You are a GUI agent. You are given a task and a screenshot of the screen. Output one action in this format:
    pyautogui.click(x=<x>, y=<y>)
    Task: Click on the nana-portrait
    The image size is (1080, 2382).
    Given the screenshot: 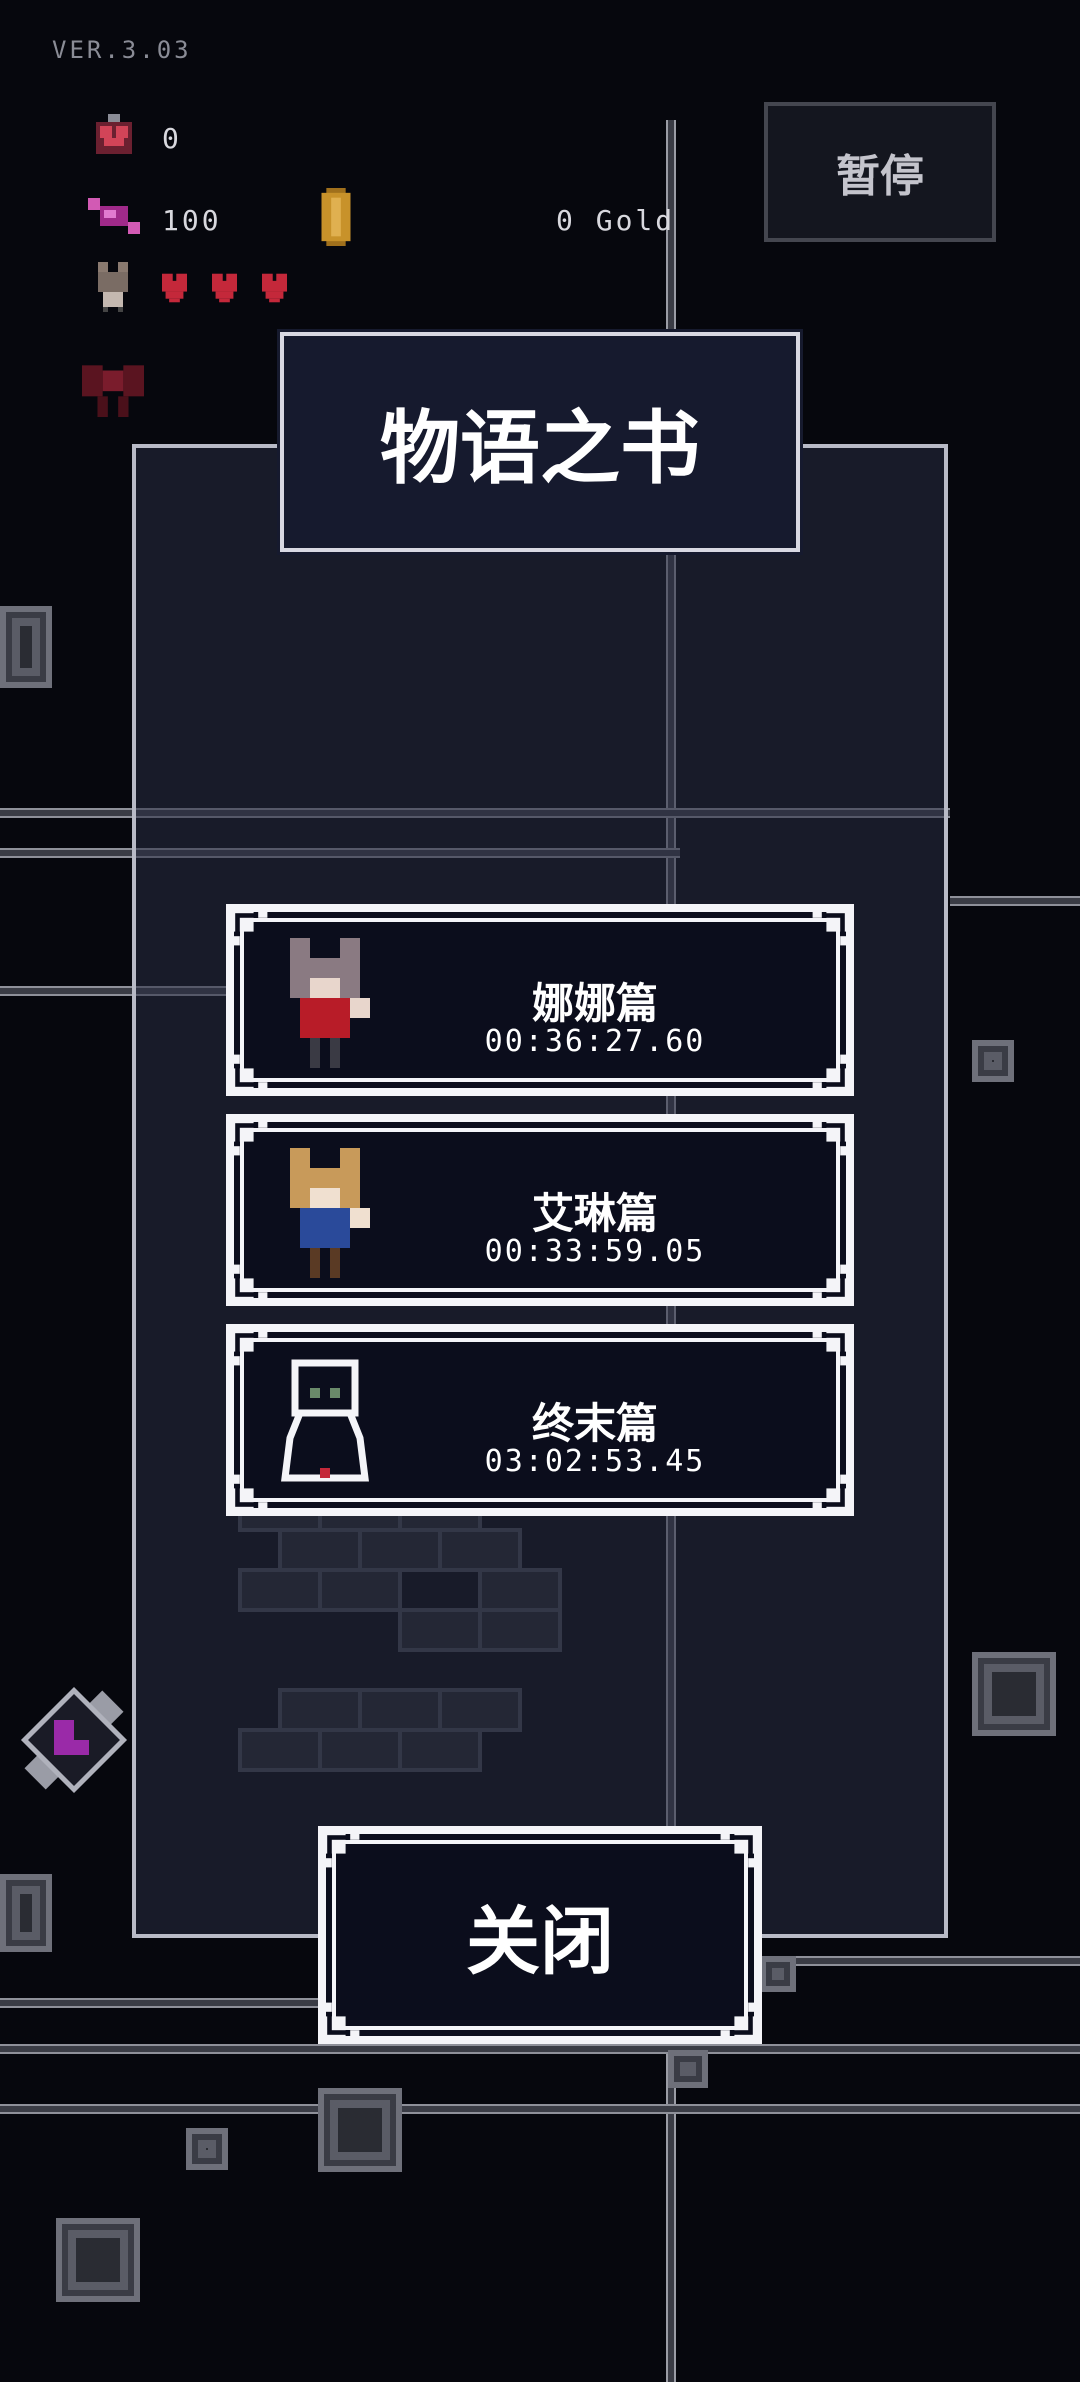 What is the action you would take?
    pyautogui.click(x=330, y=1003)
    